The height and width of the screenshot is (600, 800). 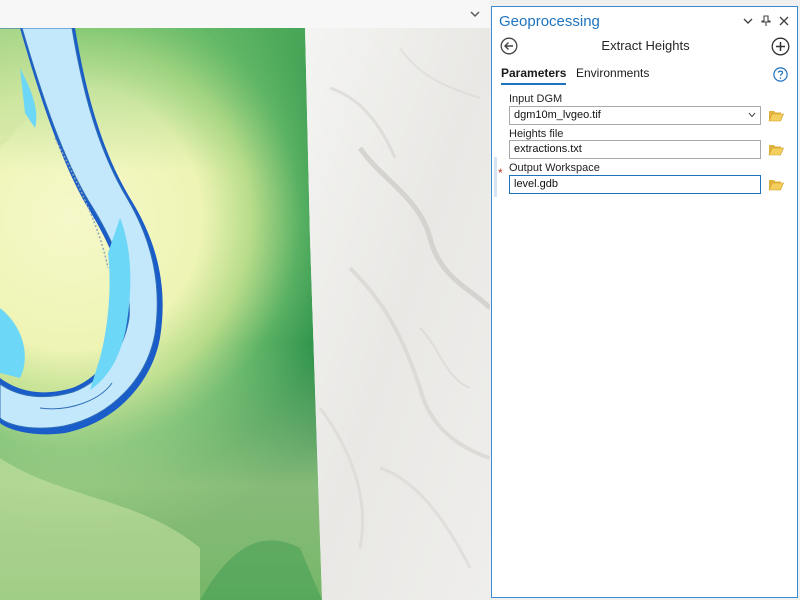 What do you see at coordinates (635, 184) in the screenshot?
I see `output-workspace-input: level.gdb` at bounding box center [635, 184].